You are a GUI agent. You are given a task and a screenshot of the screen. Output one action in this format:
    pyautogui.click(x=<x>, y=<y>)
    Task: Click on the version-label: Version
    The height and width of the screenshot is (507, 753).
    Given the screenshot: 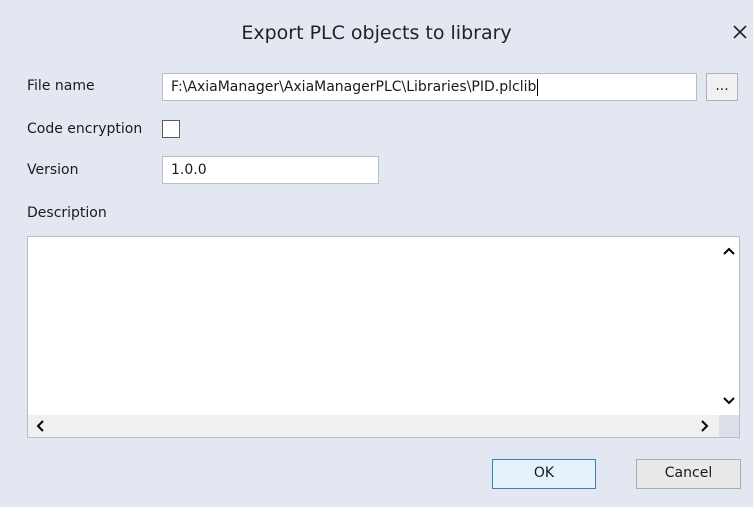 What is the action you would take?
    pyautogui.click(x=53, y=170)
    